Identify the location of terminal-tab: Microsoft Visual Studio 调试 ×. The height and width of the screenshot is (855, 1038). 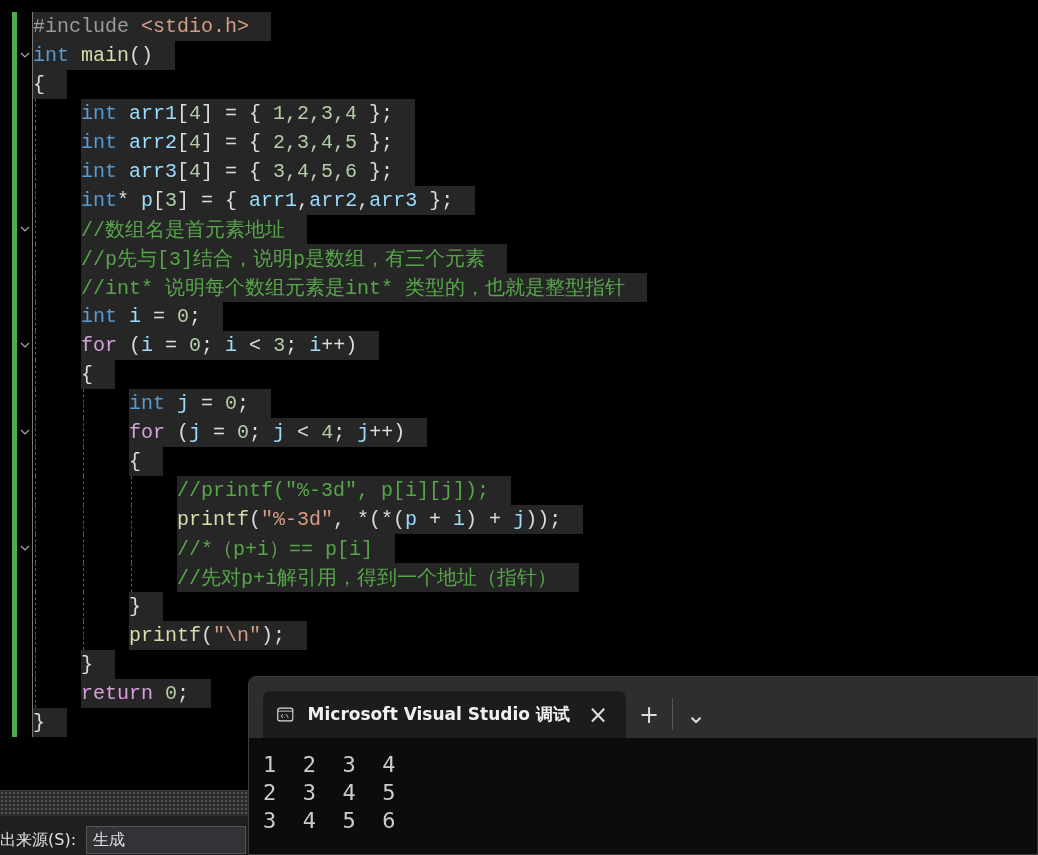
(444, 714).